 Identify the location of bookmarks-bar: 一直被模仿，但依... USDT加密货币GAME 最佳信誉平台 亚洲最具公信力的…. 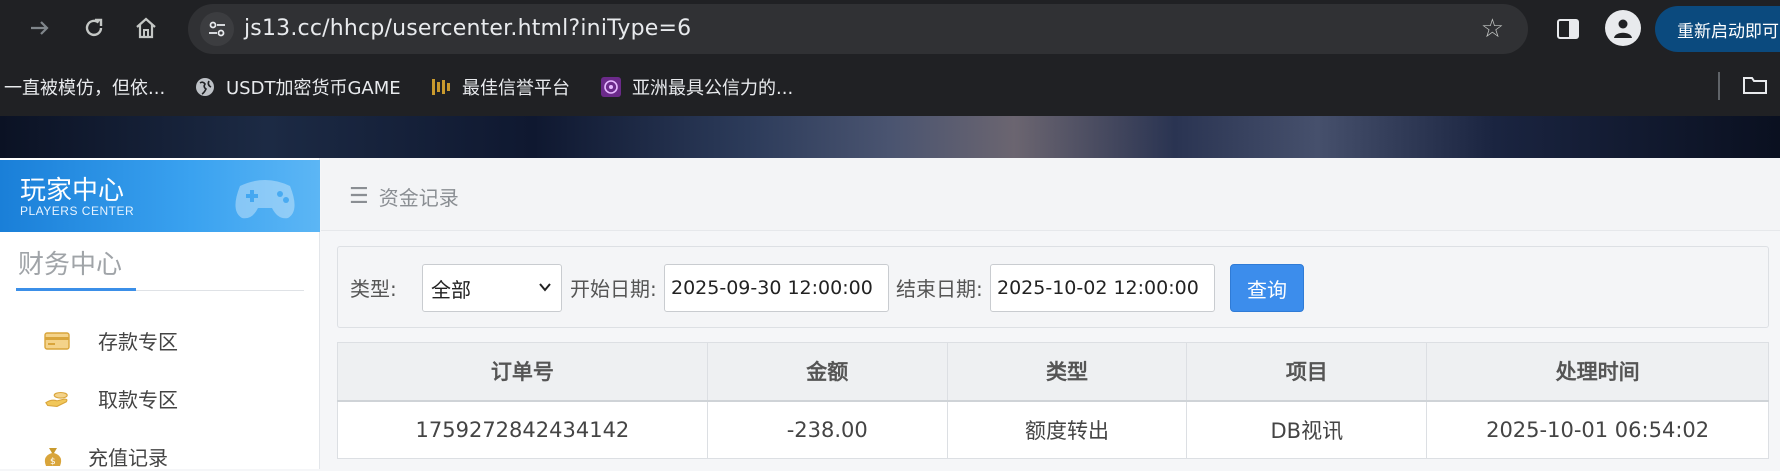
(890, 87).